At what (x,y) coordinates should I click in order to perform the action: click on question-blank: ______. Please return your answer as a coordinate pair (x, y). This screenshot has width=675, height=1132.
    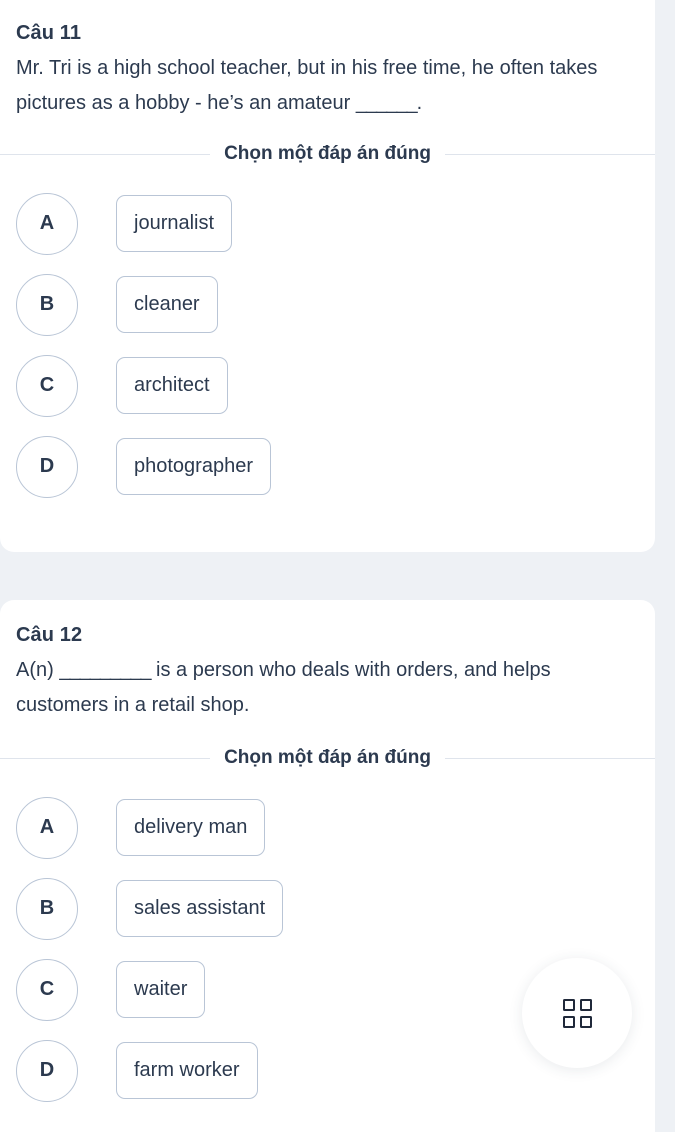
    Looking at the image, I should click on (386, 103).